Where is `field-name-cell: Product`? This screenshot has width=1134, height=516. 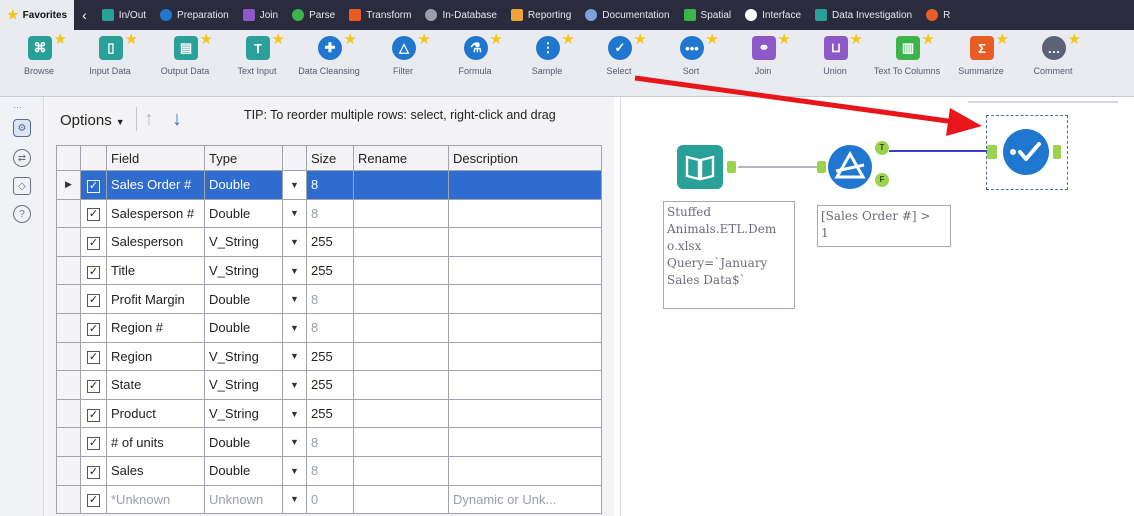 field-name-cell: Product is located at coordinates (155, 413).